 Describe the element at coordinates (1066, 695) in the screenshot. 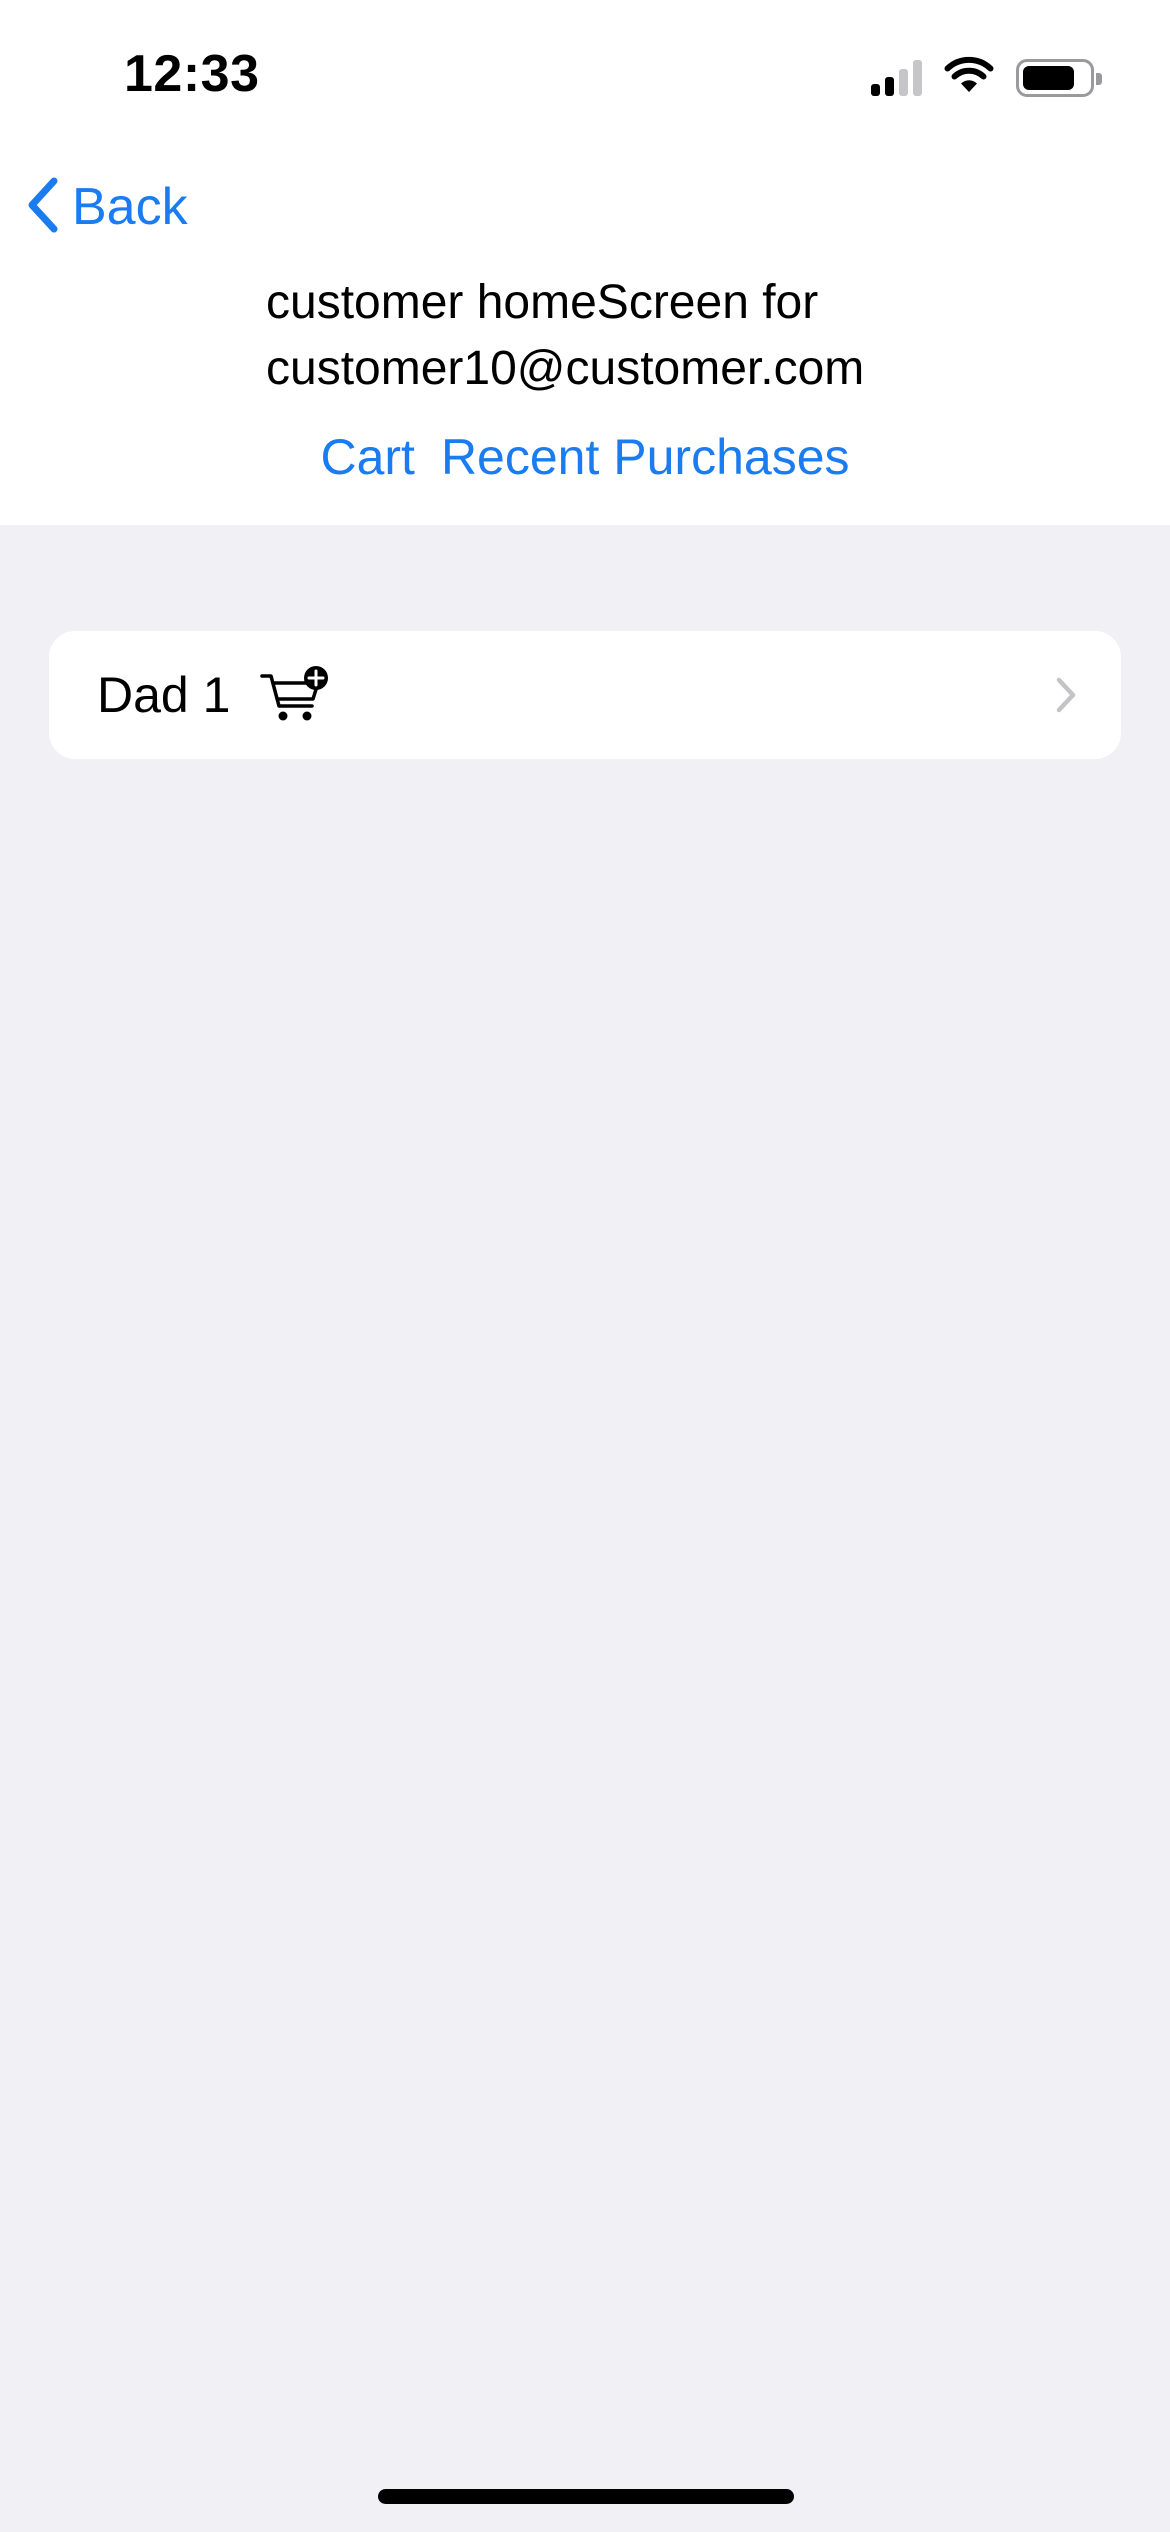

I see `chevron-right-icon` at that location.